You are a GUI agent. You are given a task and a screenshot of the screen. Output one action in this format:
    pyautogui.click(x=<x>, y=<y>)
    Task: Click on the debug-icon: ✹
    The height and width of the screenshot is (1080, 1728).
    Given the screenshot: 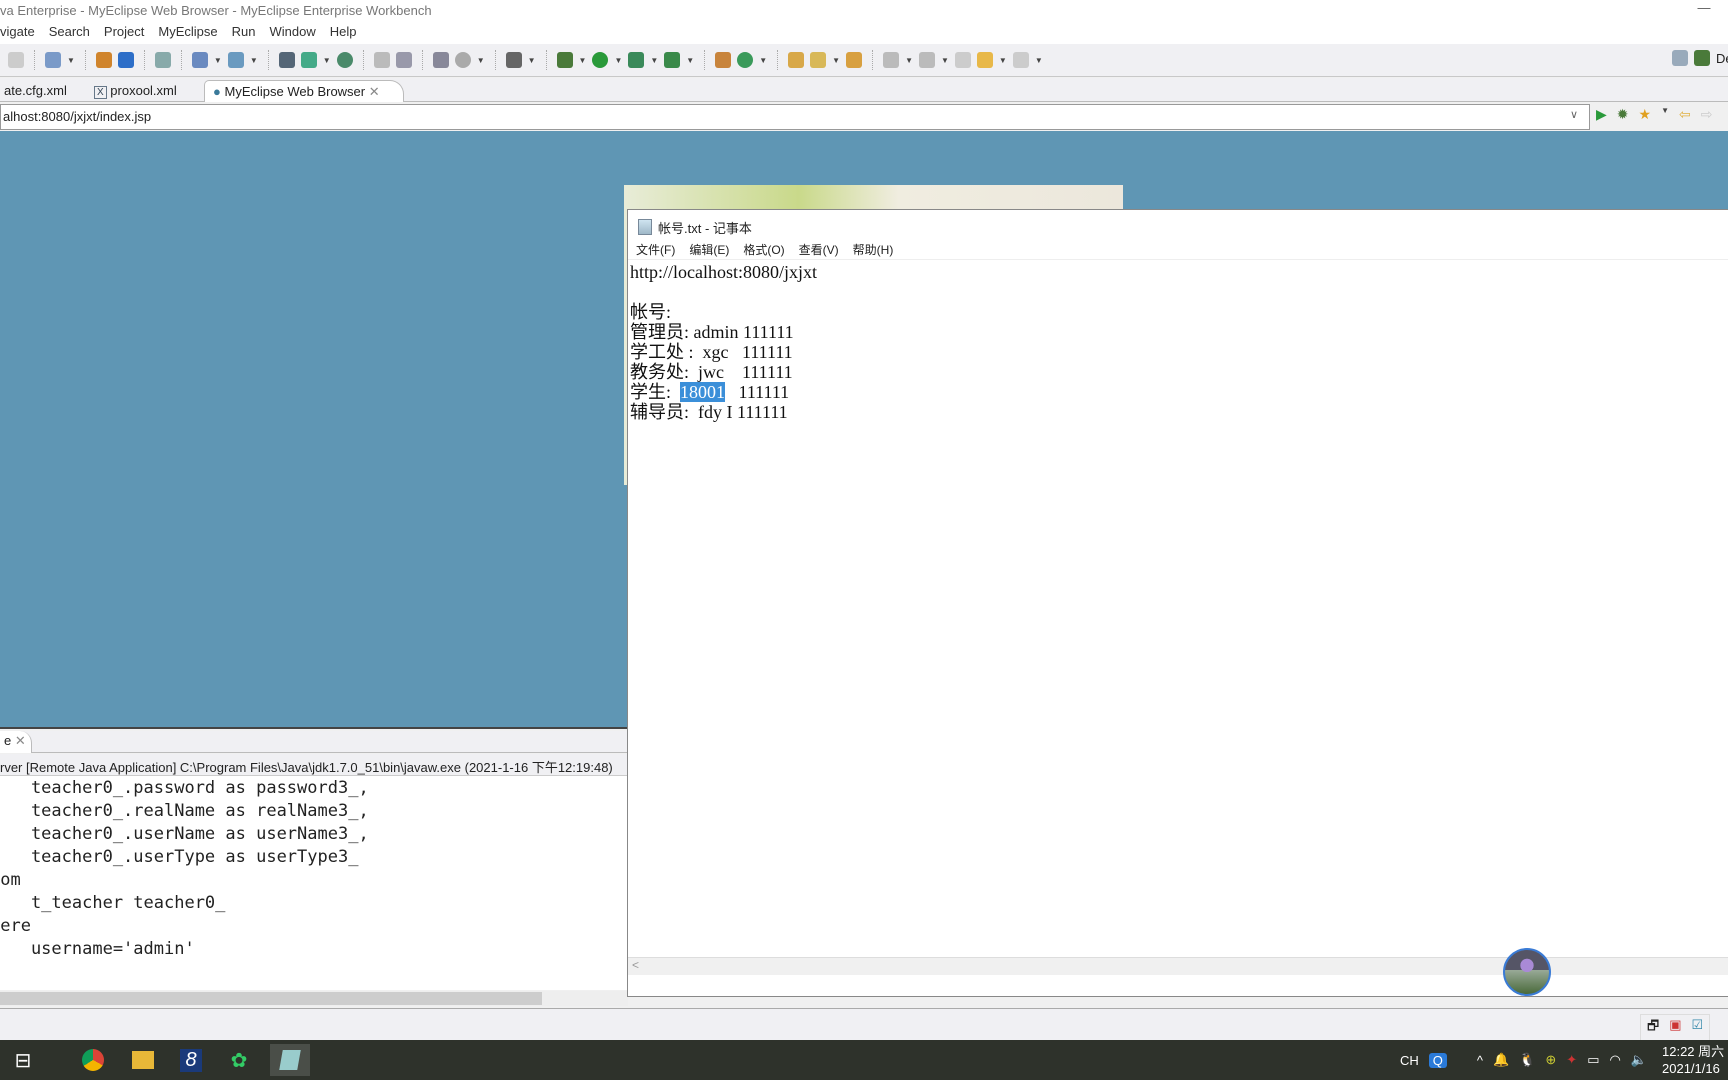 What is the action you would take?
    pyautogui.click(x=1623, y=114)
    